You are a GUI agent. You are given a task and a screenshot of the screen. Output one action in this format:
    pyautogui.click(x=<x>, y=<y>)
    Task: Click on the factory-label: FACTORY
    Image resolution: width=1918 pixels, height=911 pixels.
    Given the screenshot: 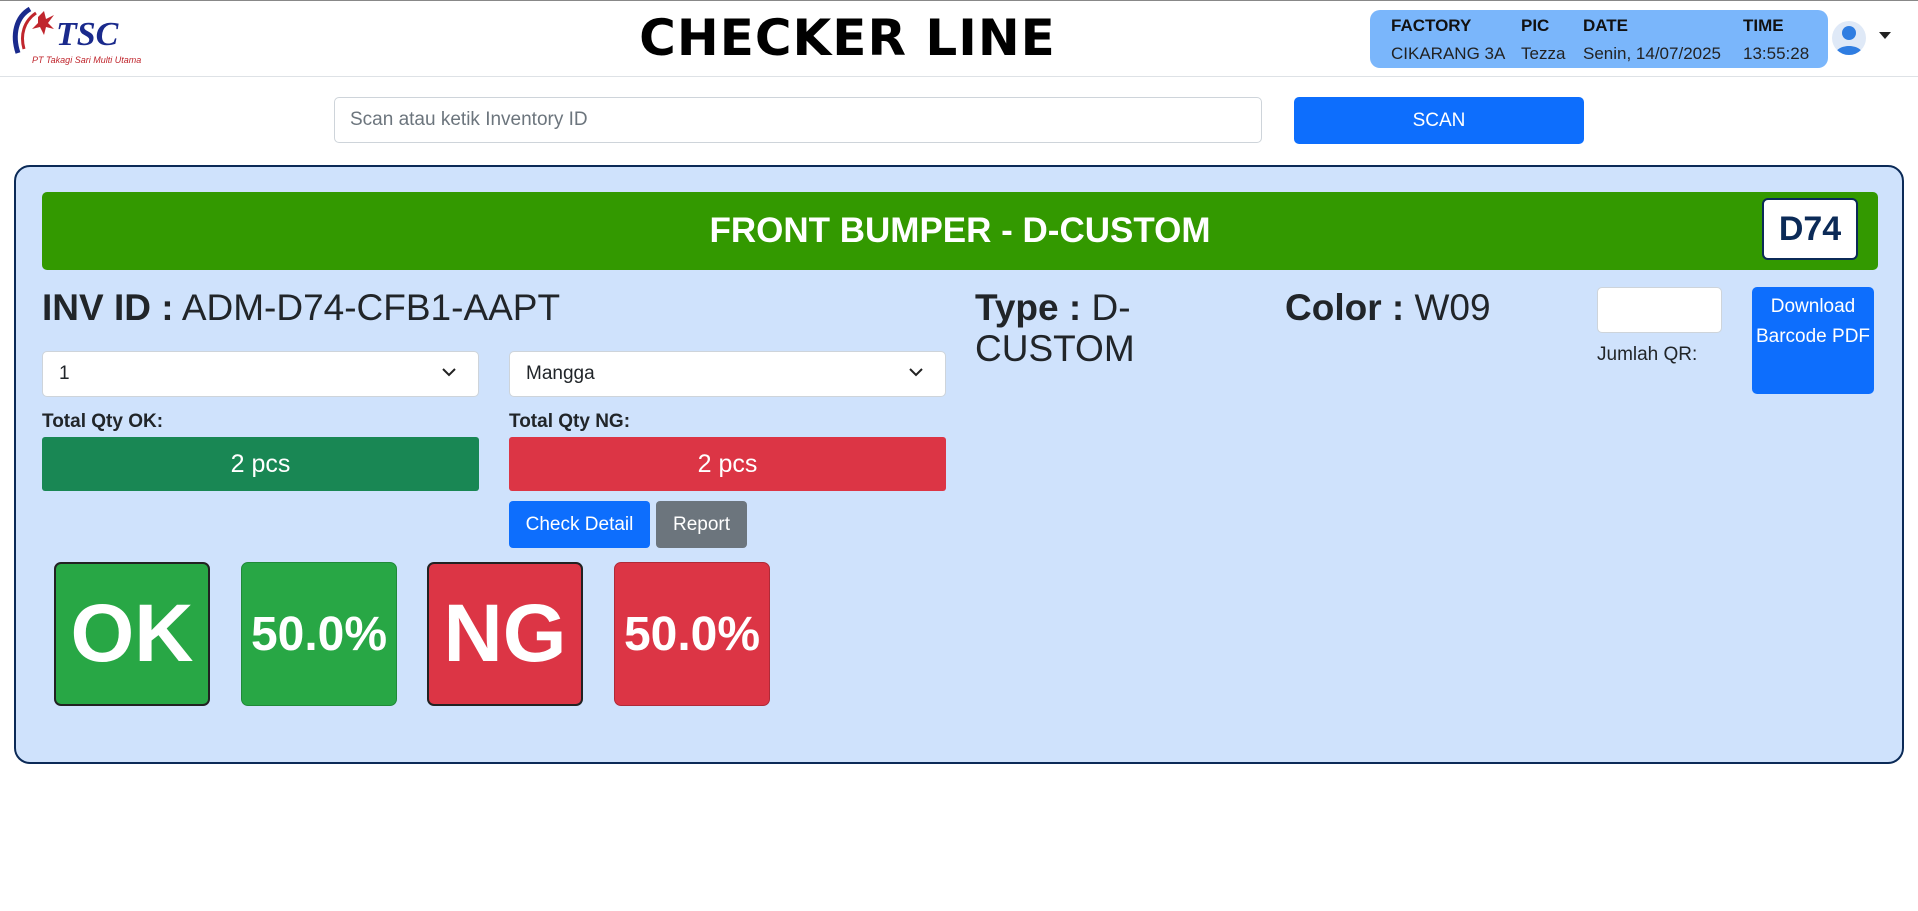 What is the action you would take?
    pyautogui.click(x=1431, y=25)
    